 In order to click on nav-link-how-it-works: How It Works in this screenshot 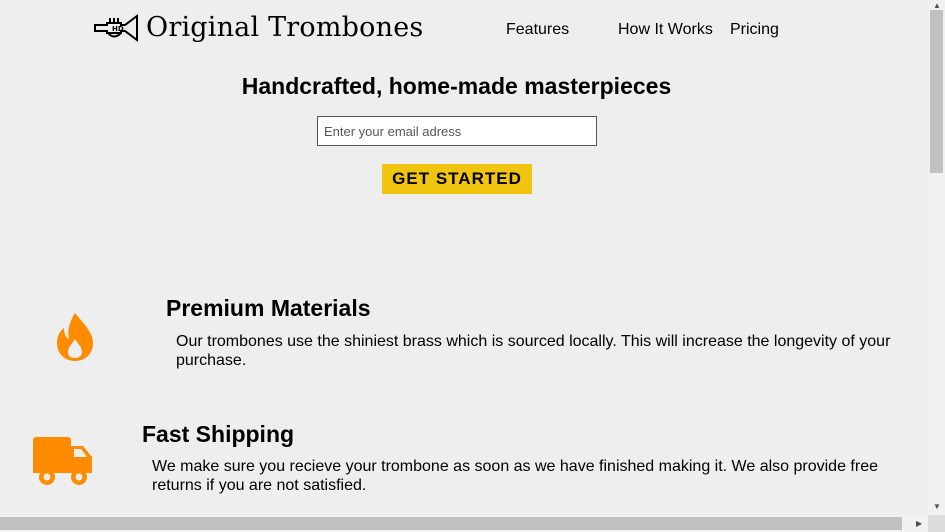, I will do `click(665, 30)`.